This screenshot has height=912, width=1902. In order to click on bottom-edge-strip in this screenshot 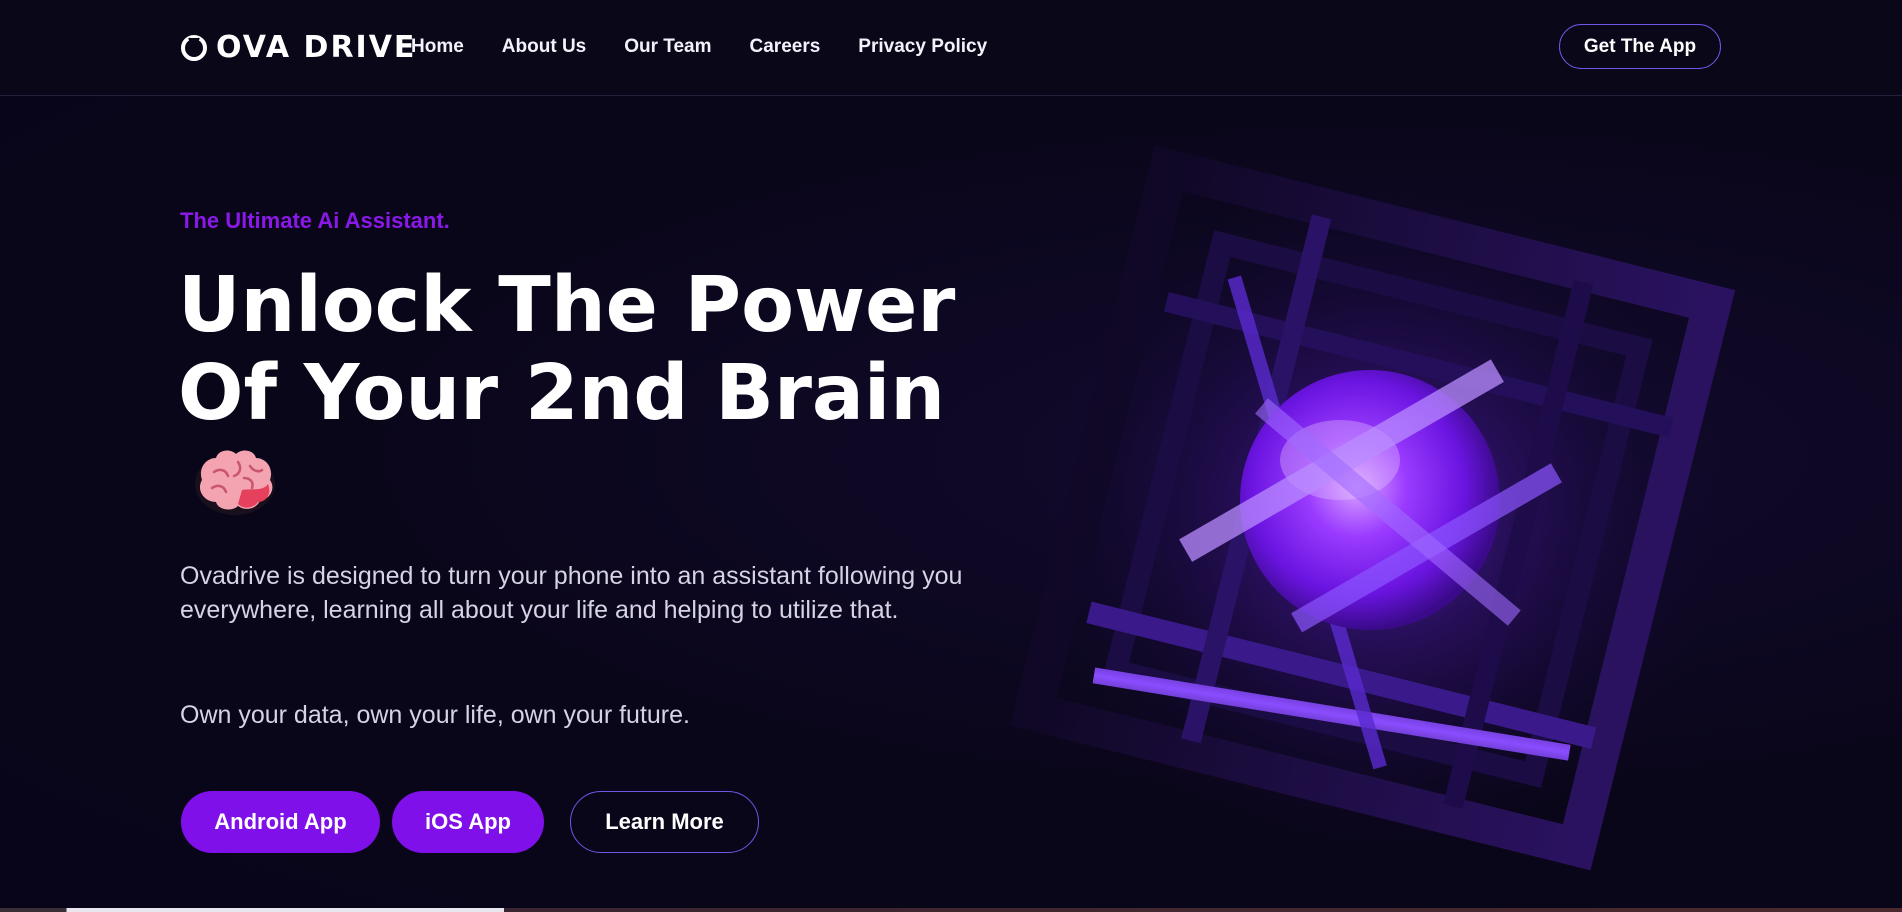, I will do `click(951, 910)`.